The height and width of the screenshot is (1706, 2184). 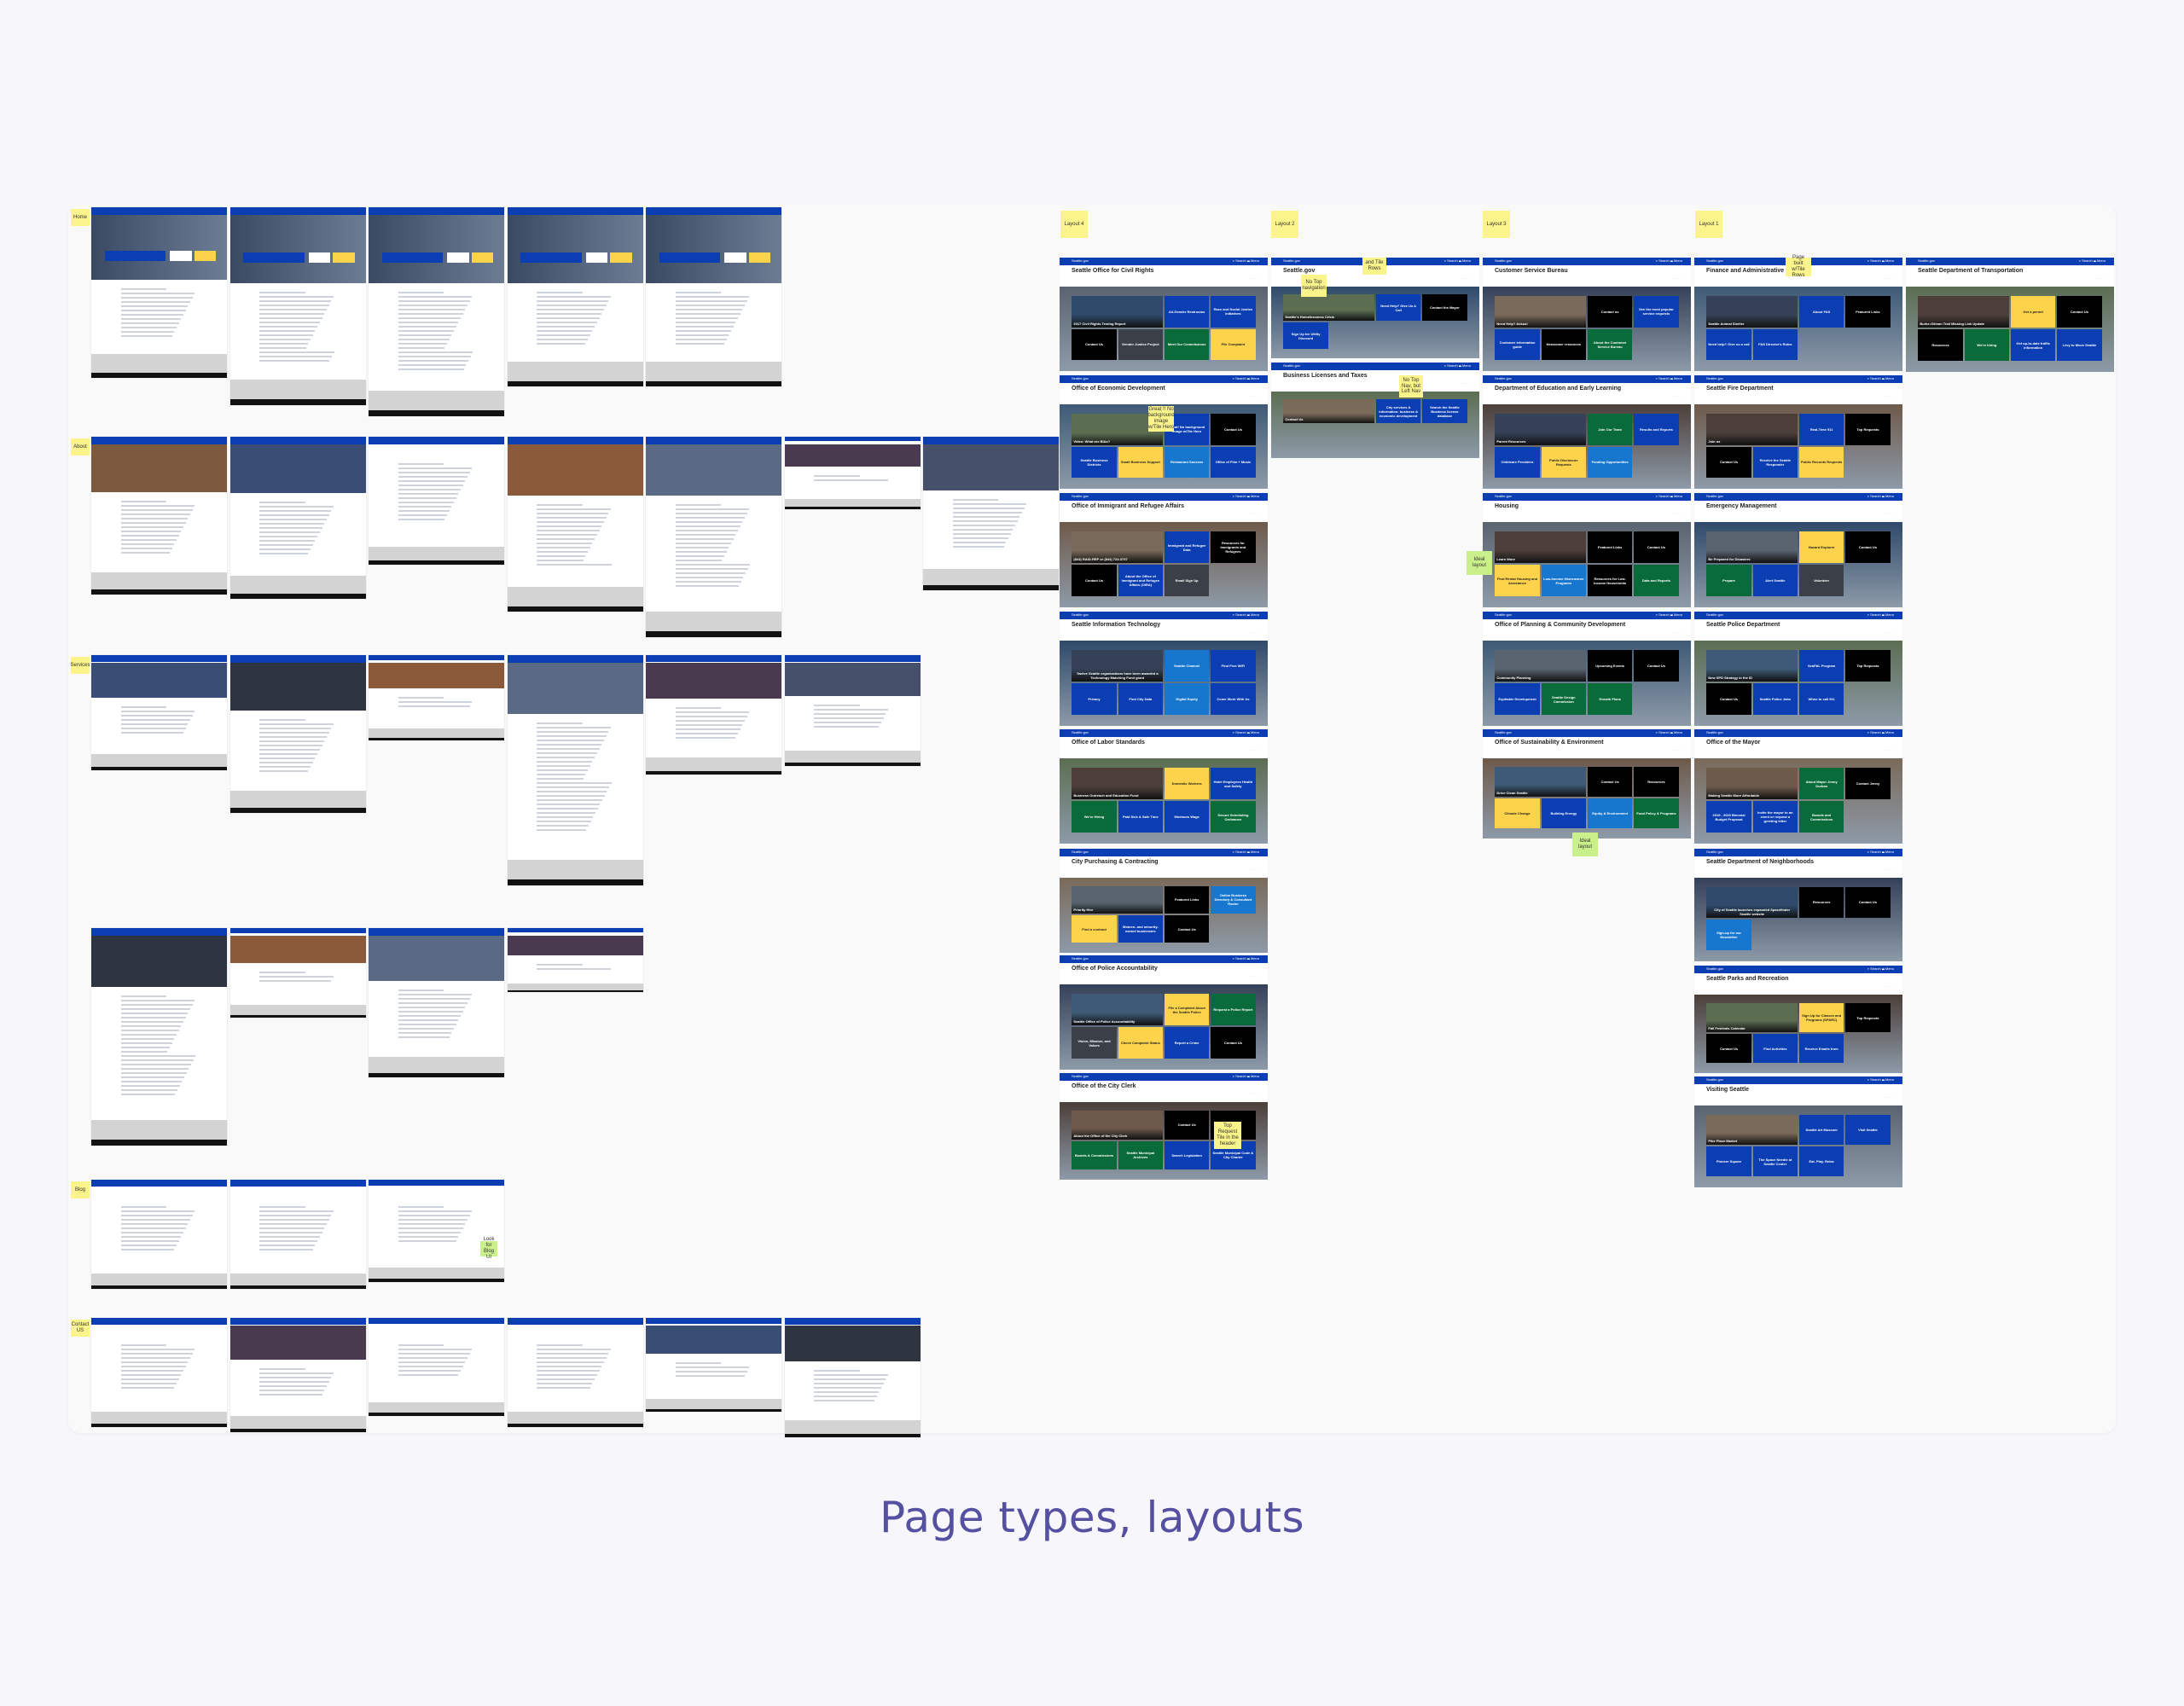 What do you see at coordinates (1610, 580) in the screenshot?
I see `tile-link: Resources for Low-Income Households` at bounding box center [1610, 580].